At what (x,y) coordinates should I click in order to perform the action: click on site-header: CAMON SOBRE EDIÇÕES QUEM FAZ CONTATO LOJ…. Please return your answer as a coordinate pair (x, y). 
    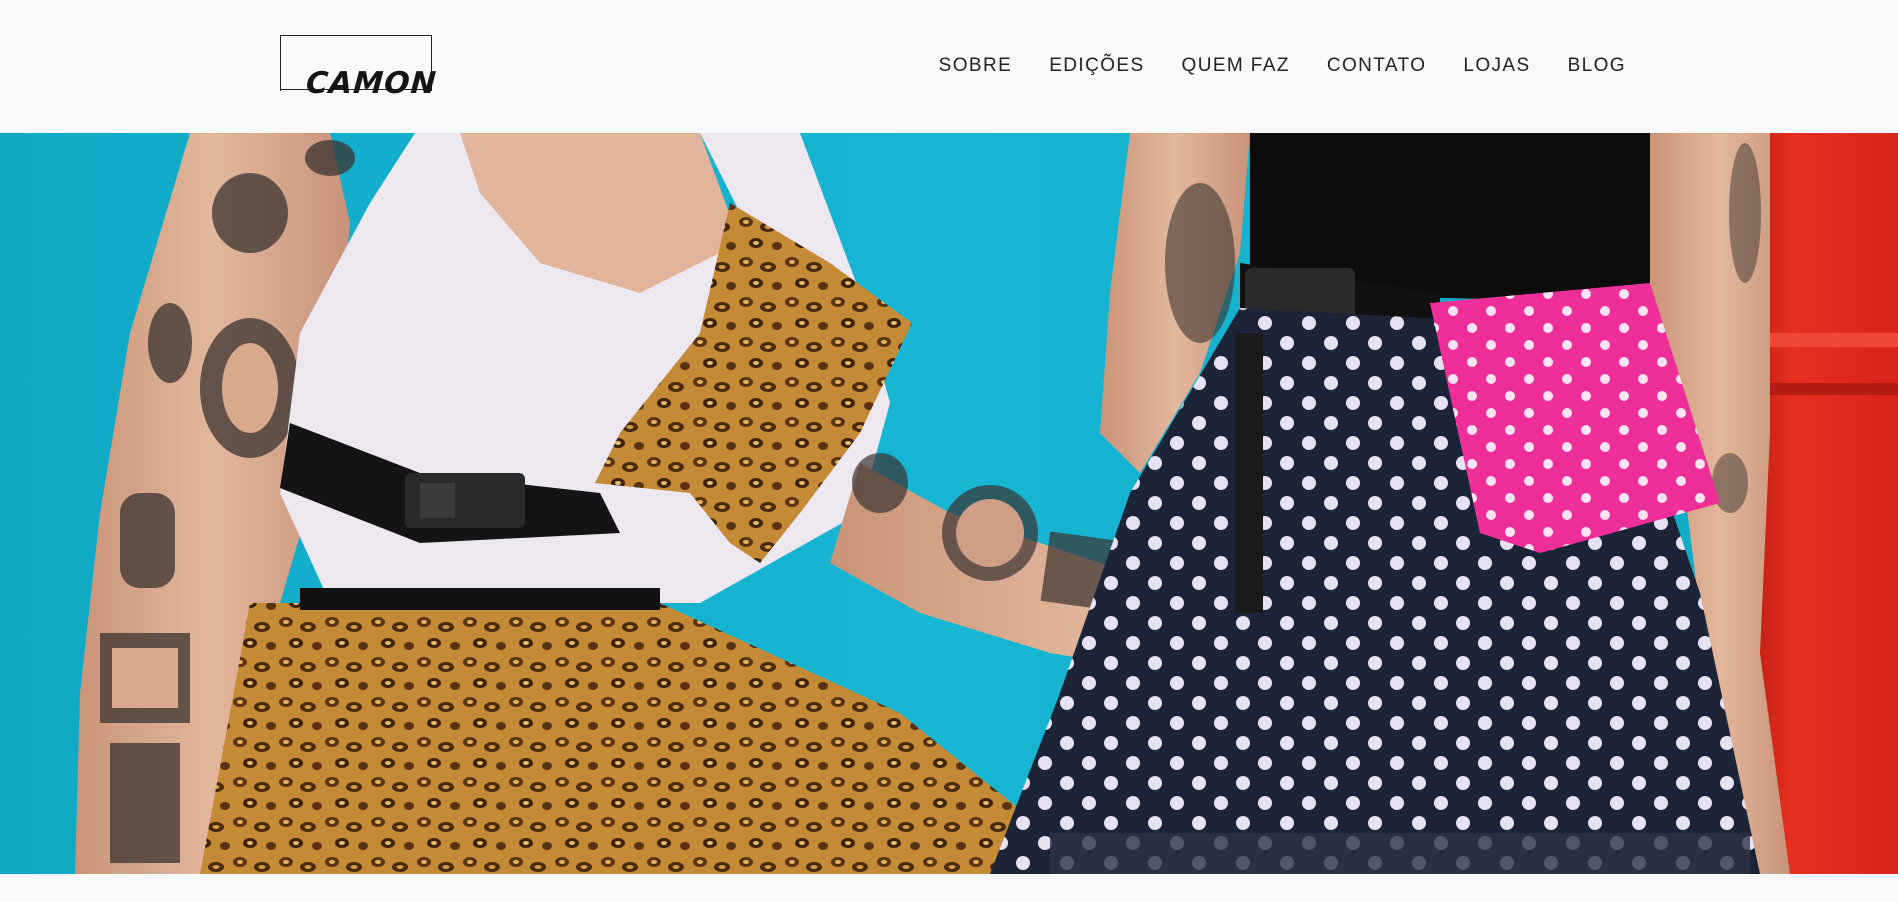
    Looking at the image, I should click on (949, 66).